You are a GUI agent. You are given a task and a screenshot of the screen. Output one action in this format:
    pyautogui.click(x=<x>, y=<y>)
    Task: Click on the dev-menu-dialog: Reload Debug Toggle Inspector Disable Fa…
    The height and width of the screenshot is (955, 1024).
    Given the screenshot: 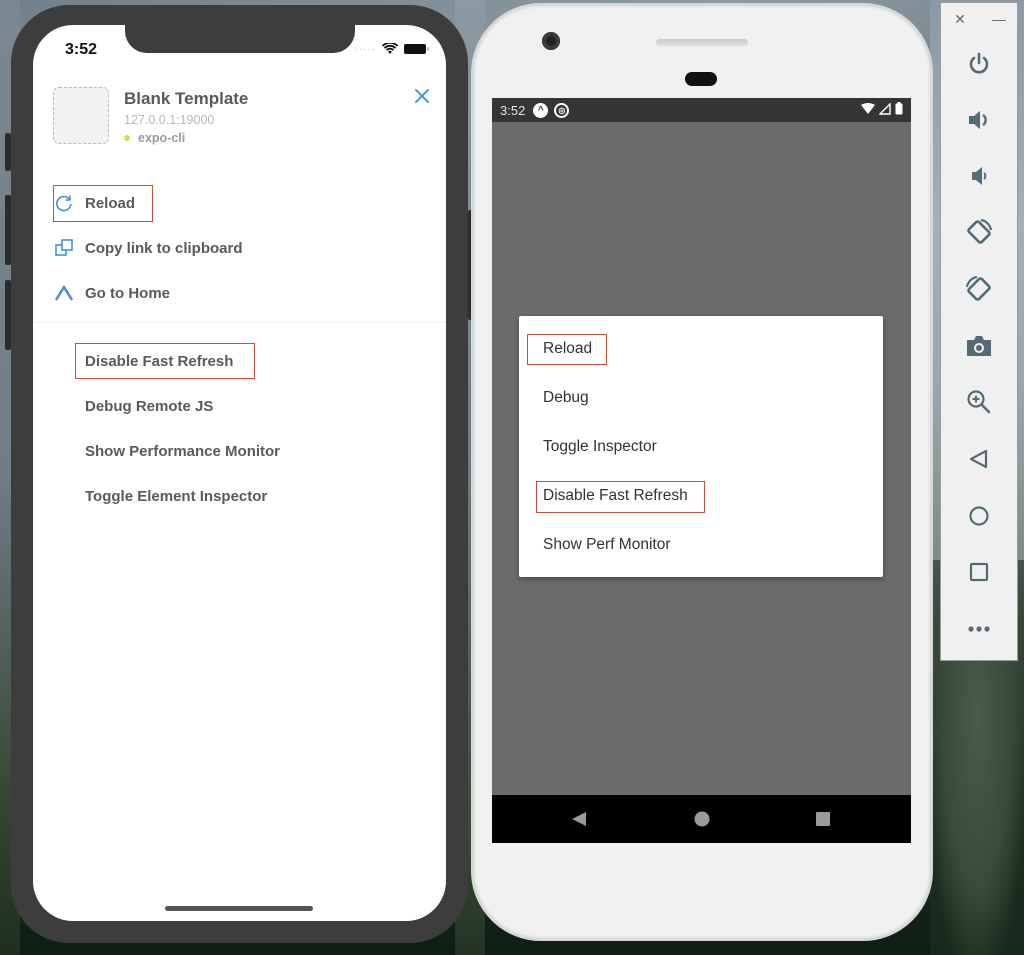 What is the action you would take?
    pyautogui.click(x=701, y=446)
    